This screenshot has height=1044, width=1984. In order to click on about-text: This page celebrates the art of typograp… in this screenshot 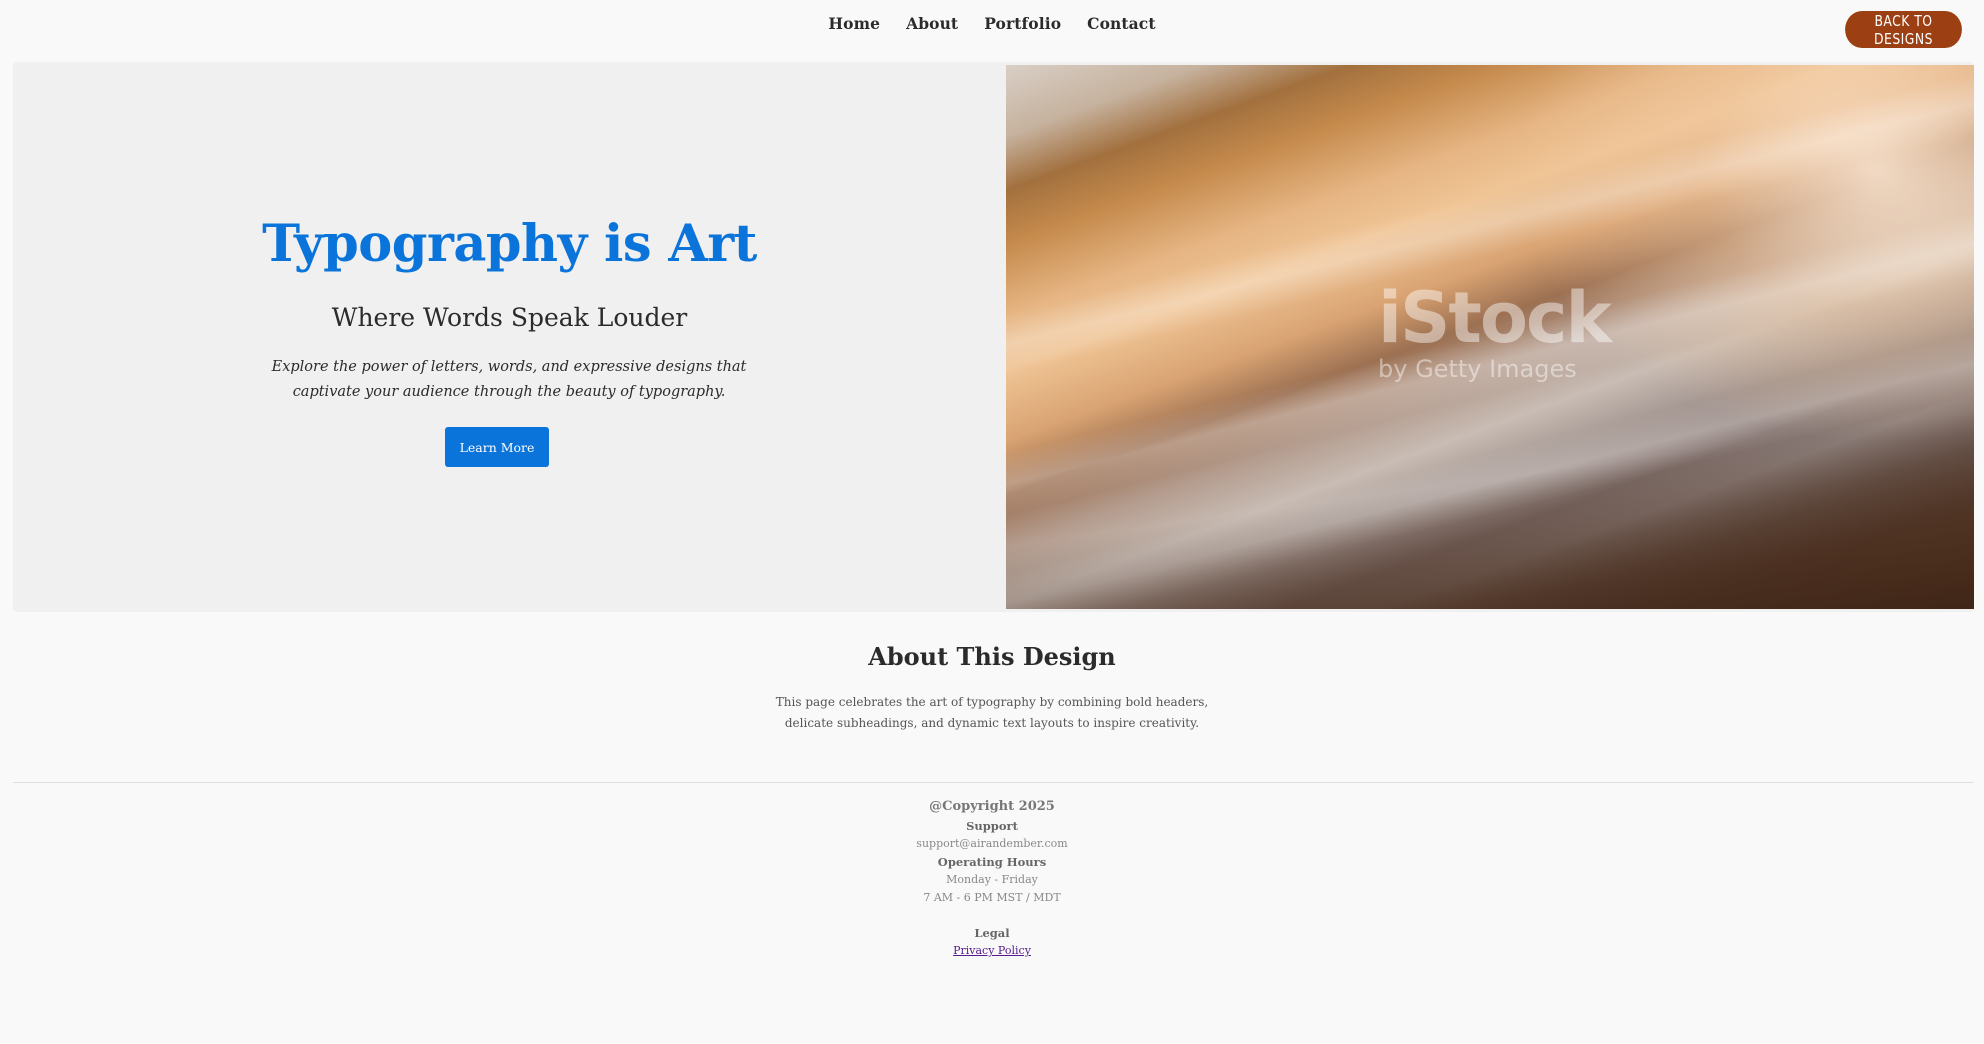, I will do `click(992, 712)`.